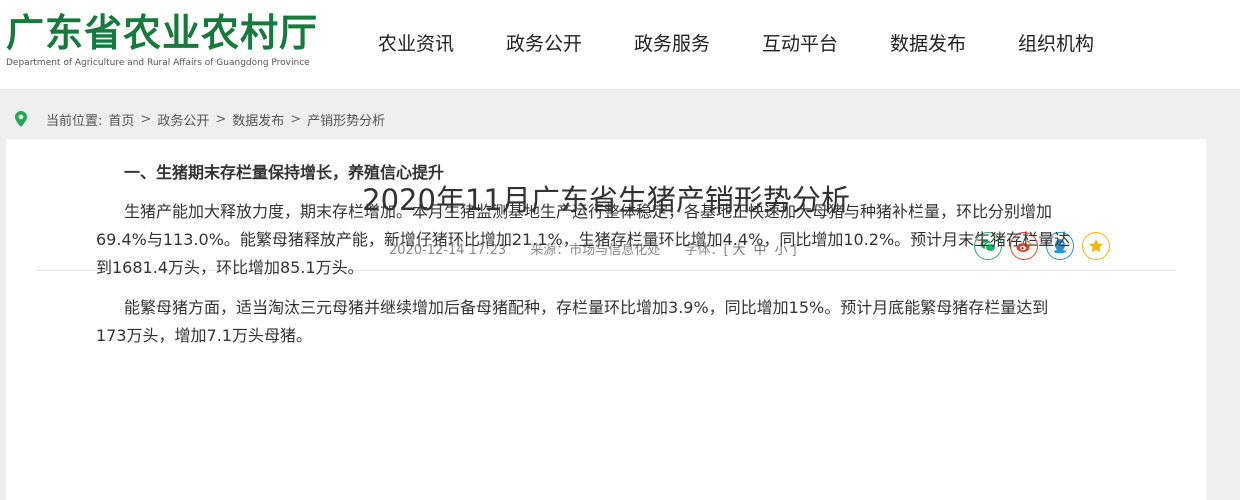 The height and width of the screenshot is (500, 1240). I want to click on breadcrumb-home: 首页, so click(121, 119).